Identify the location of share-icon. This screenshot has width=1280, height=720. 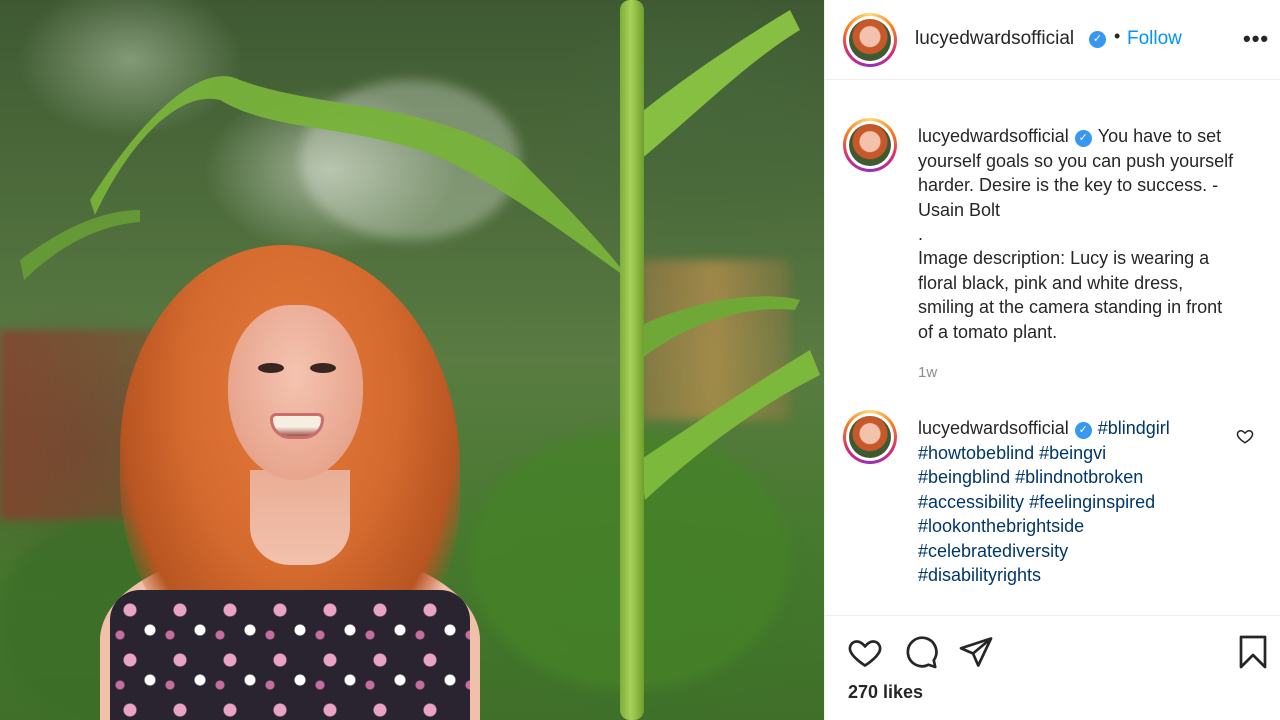
(976, 652).